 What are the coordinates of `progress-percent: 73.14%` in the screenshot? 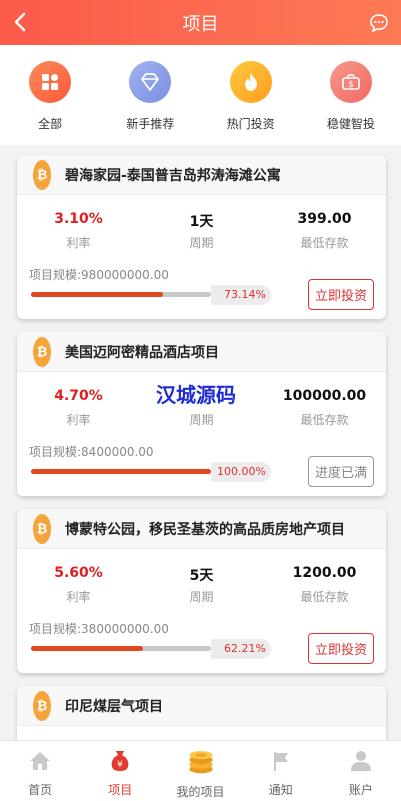 It's located at (241, 295).